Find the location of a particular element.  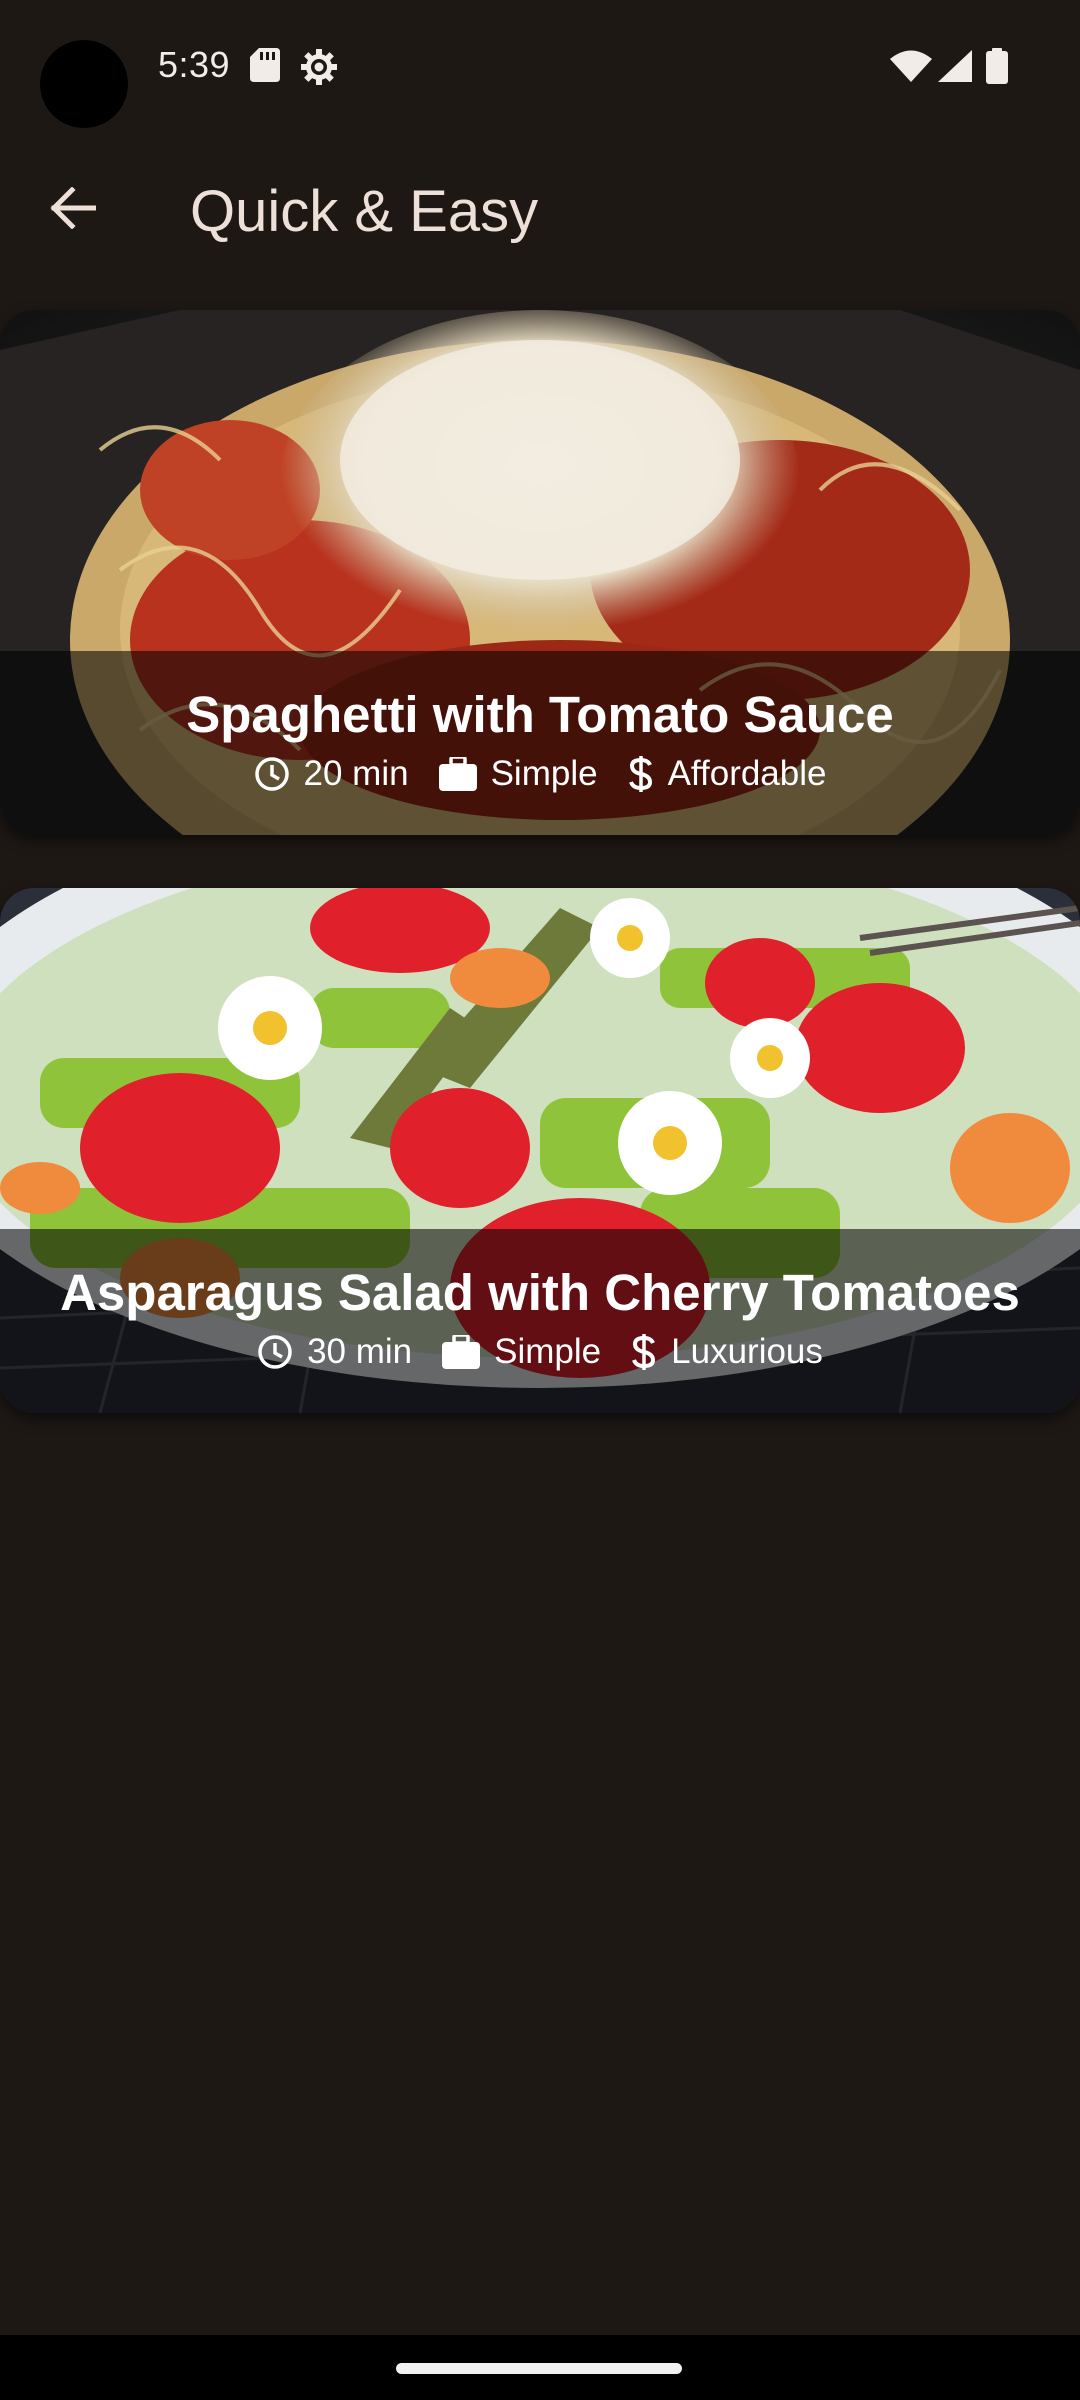

app-bar: Quick & Easy is located at coordinates (540, 210).